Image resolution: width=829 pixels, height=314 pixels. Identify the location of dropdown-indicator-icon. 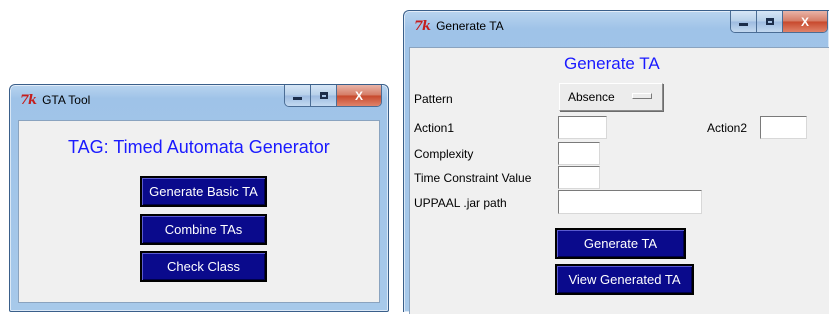
(642, 96).